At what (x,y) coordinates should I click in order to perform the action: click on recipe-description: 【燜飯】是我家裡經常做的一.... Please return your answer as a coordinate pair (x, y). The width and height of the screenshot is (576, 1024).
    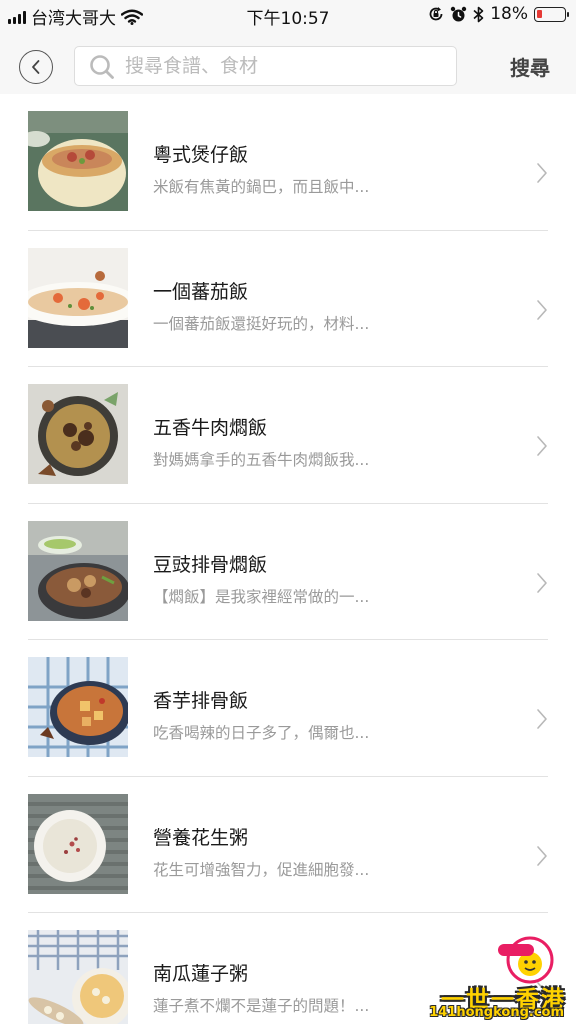
    Looking at the image, I should click on (261, 596).